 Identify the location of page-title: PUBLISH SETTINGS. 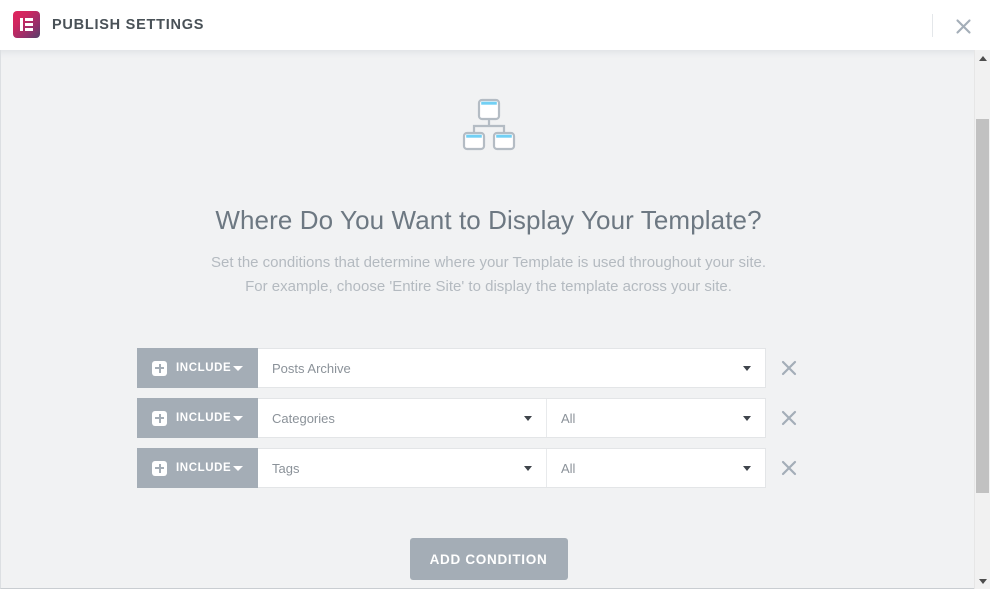
(128, 25).